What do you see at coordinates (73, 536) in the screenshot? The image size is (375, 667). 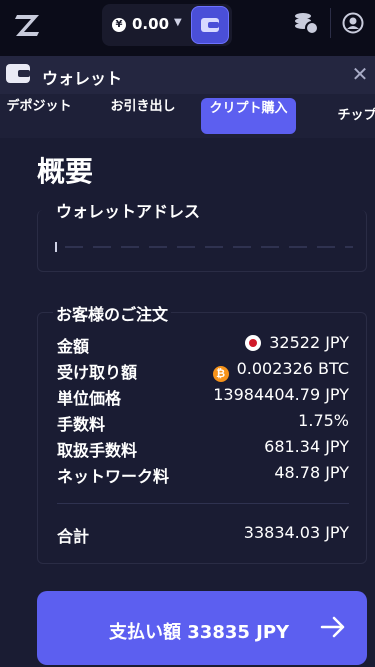 I see `total-label: 合計` at bounding box center [73, 536].